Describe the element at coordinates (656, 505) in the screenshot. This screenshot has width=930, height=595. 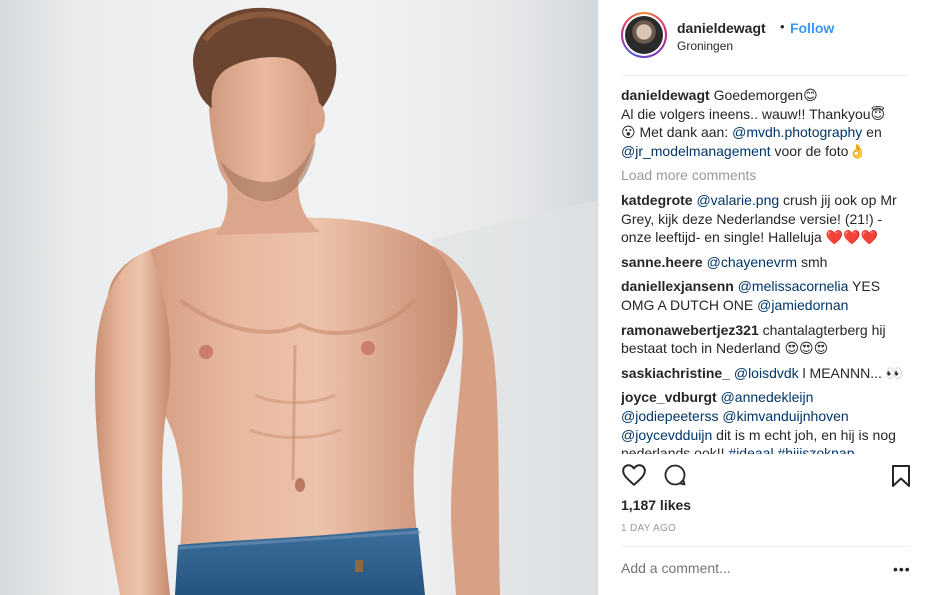
I see `likes-count: 1,187 likes` at that location.